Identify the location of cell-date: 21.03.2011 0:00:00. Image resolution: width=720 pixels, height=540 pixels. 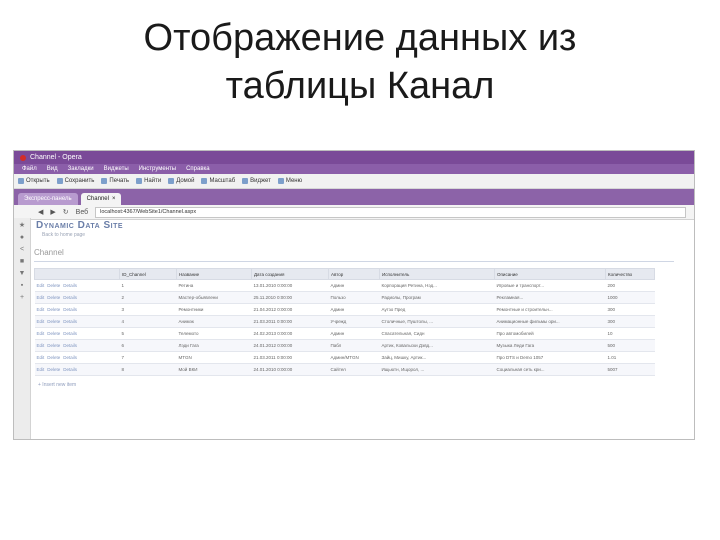
(290, 357).